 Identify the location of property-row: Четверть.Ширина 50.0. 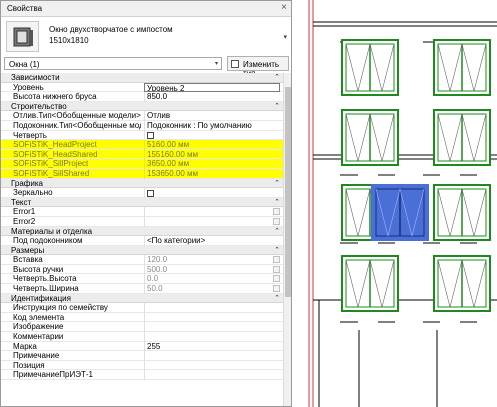
(142, 289).